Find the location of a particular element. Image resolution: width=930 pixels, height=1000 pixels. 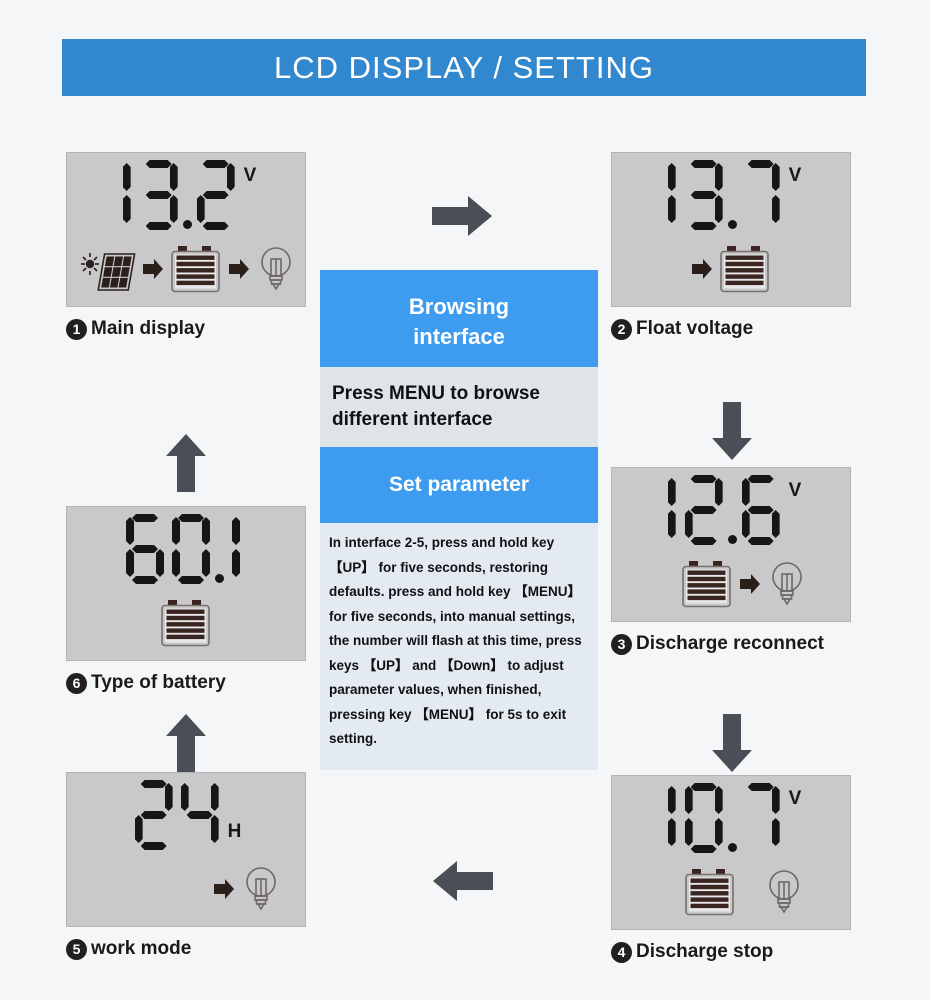

flow-arrow-bottom-left is located at coordinates (463, 883).